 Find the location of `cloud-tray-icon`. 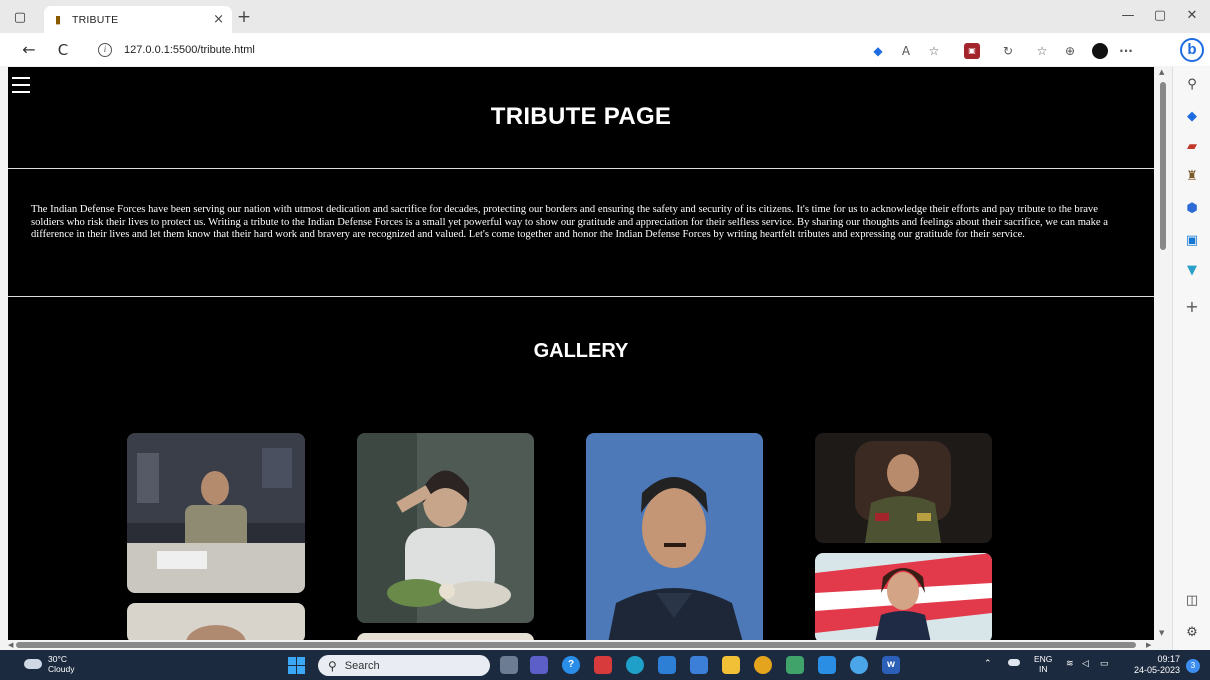

cloud-tray-icon is located at coordinates (1014, 662).